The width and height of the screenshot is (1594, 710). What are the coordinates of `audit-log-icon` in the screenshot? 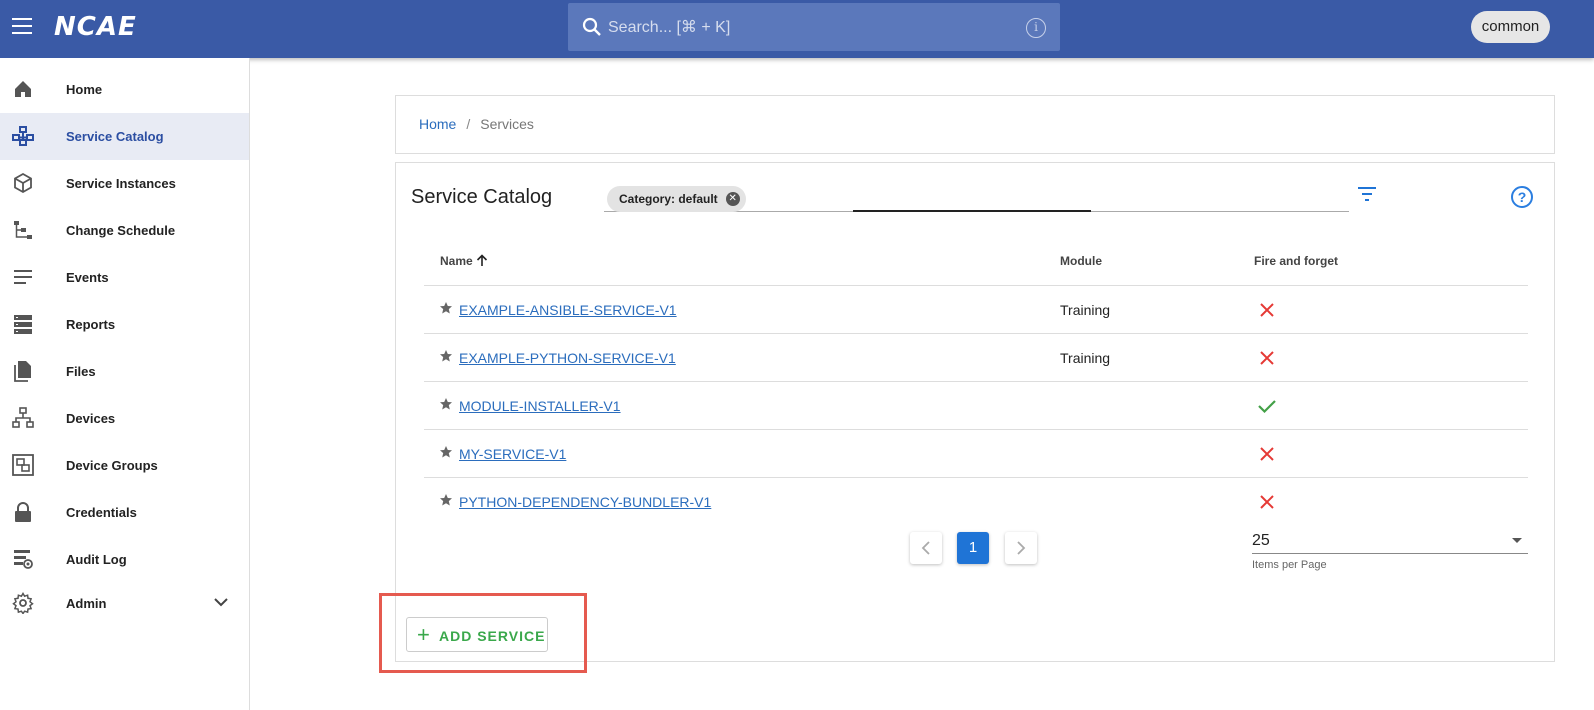 It's located at (23, 559).